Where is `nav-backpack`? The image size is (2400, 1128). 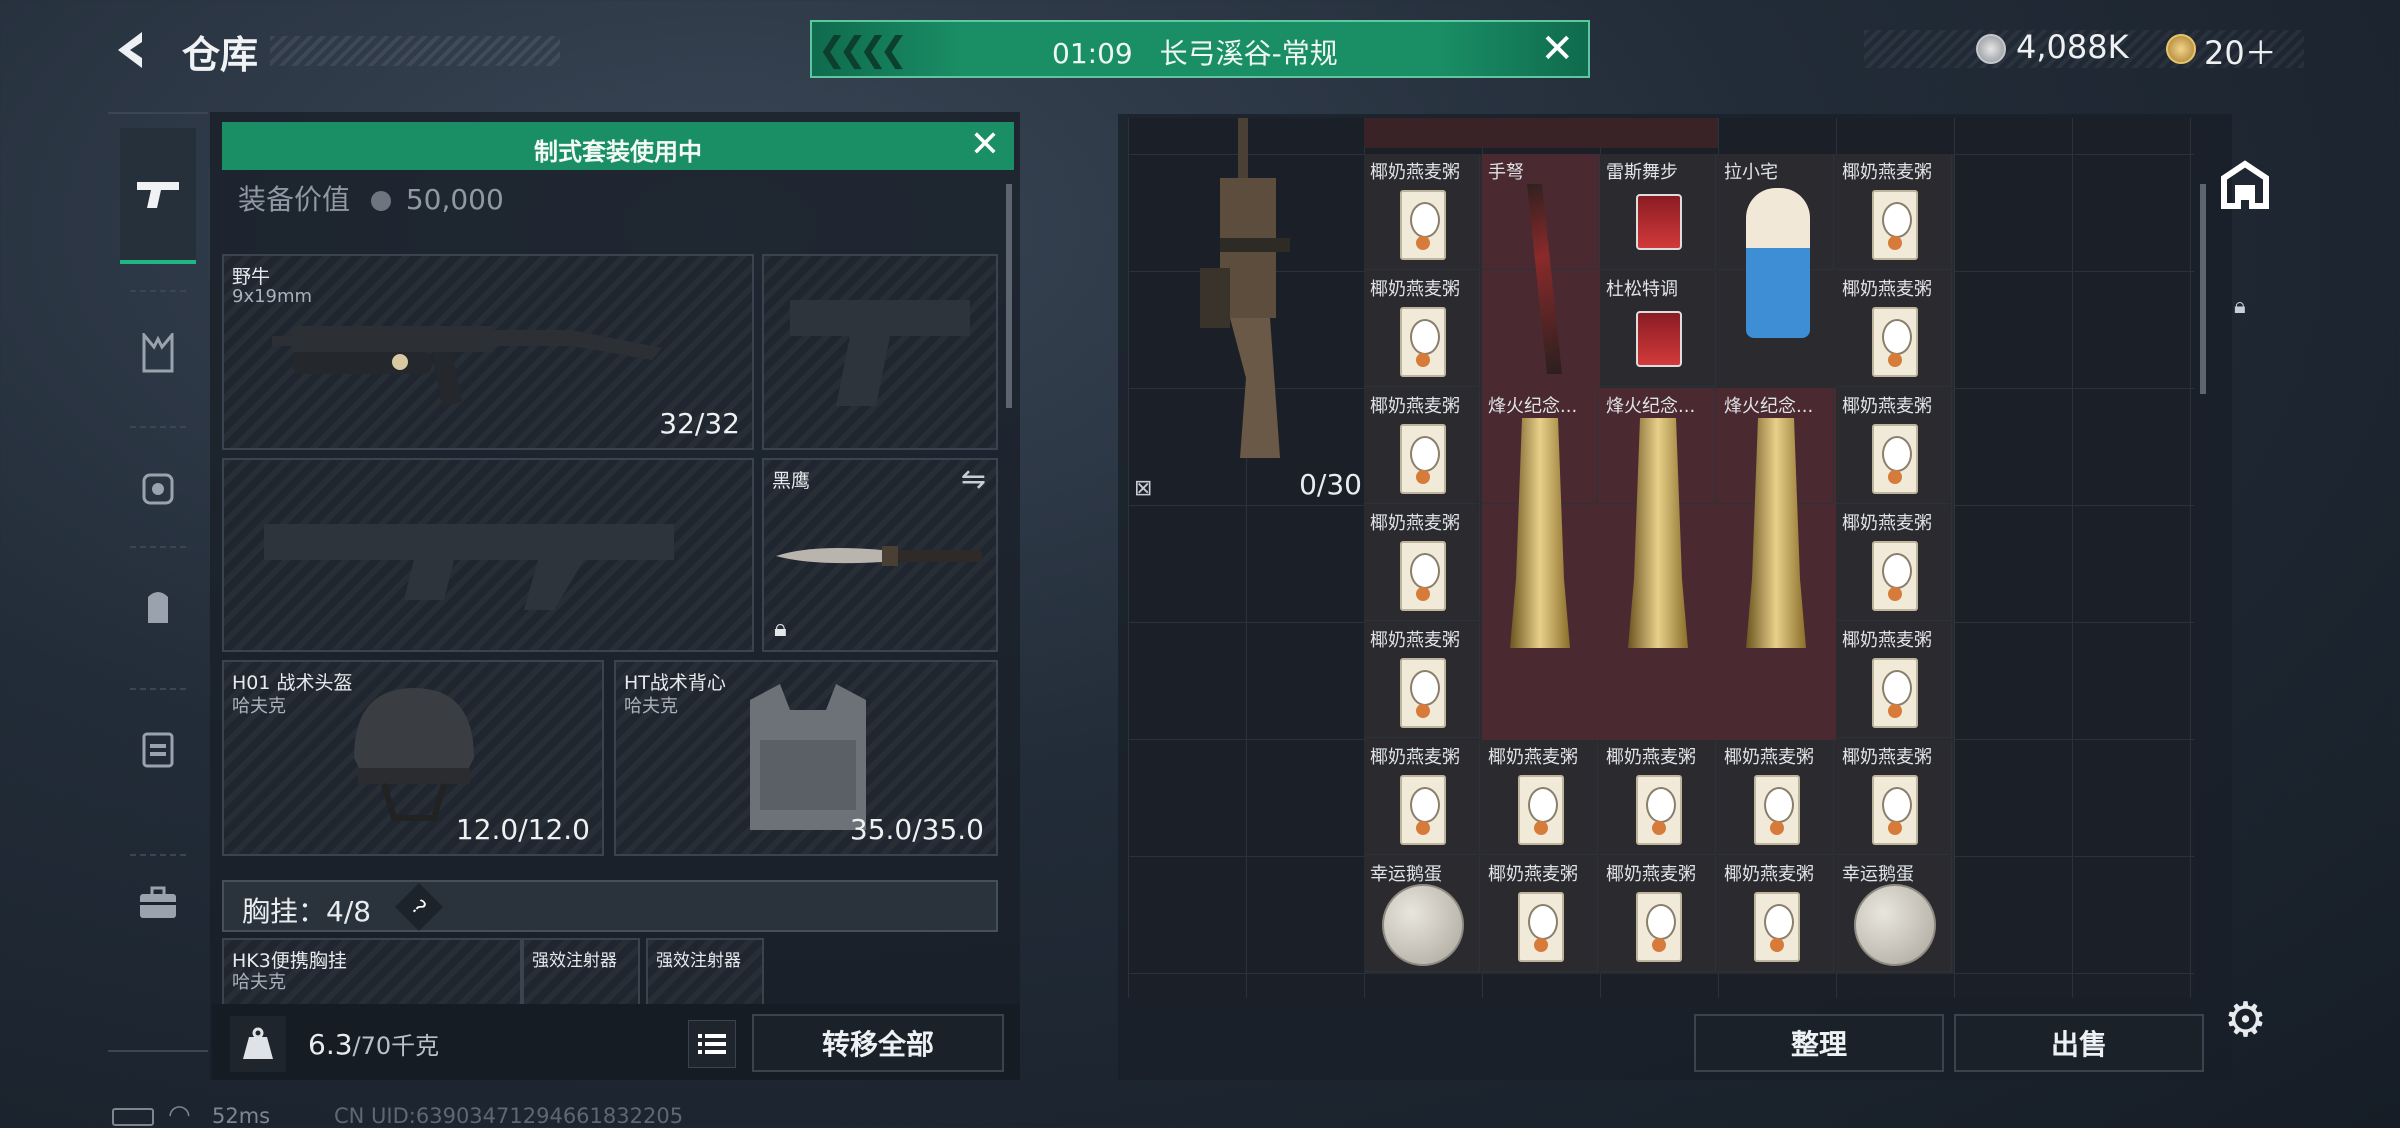
nav-backpack is located at coordinates (158, 607).